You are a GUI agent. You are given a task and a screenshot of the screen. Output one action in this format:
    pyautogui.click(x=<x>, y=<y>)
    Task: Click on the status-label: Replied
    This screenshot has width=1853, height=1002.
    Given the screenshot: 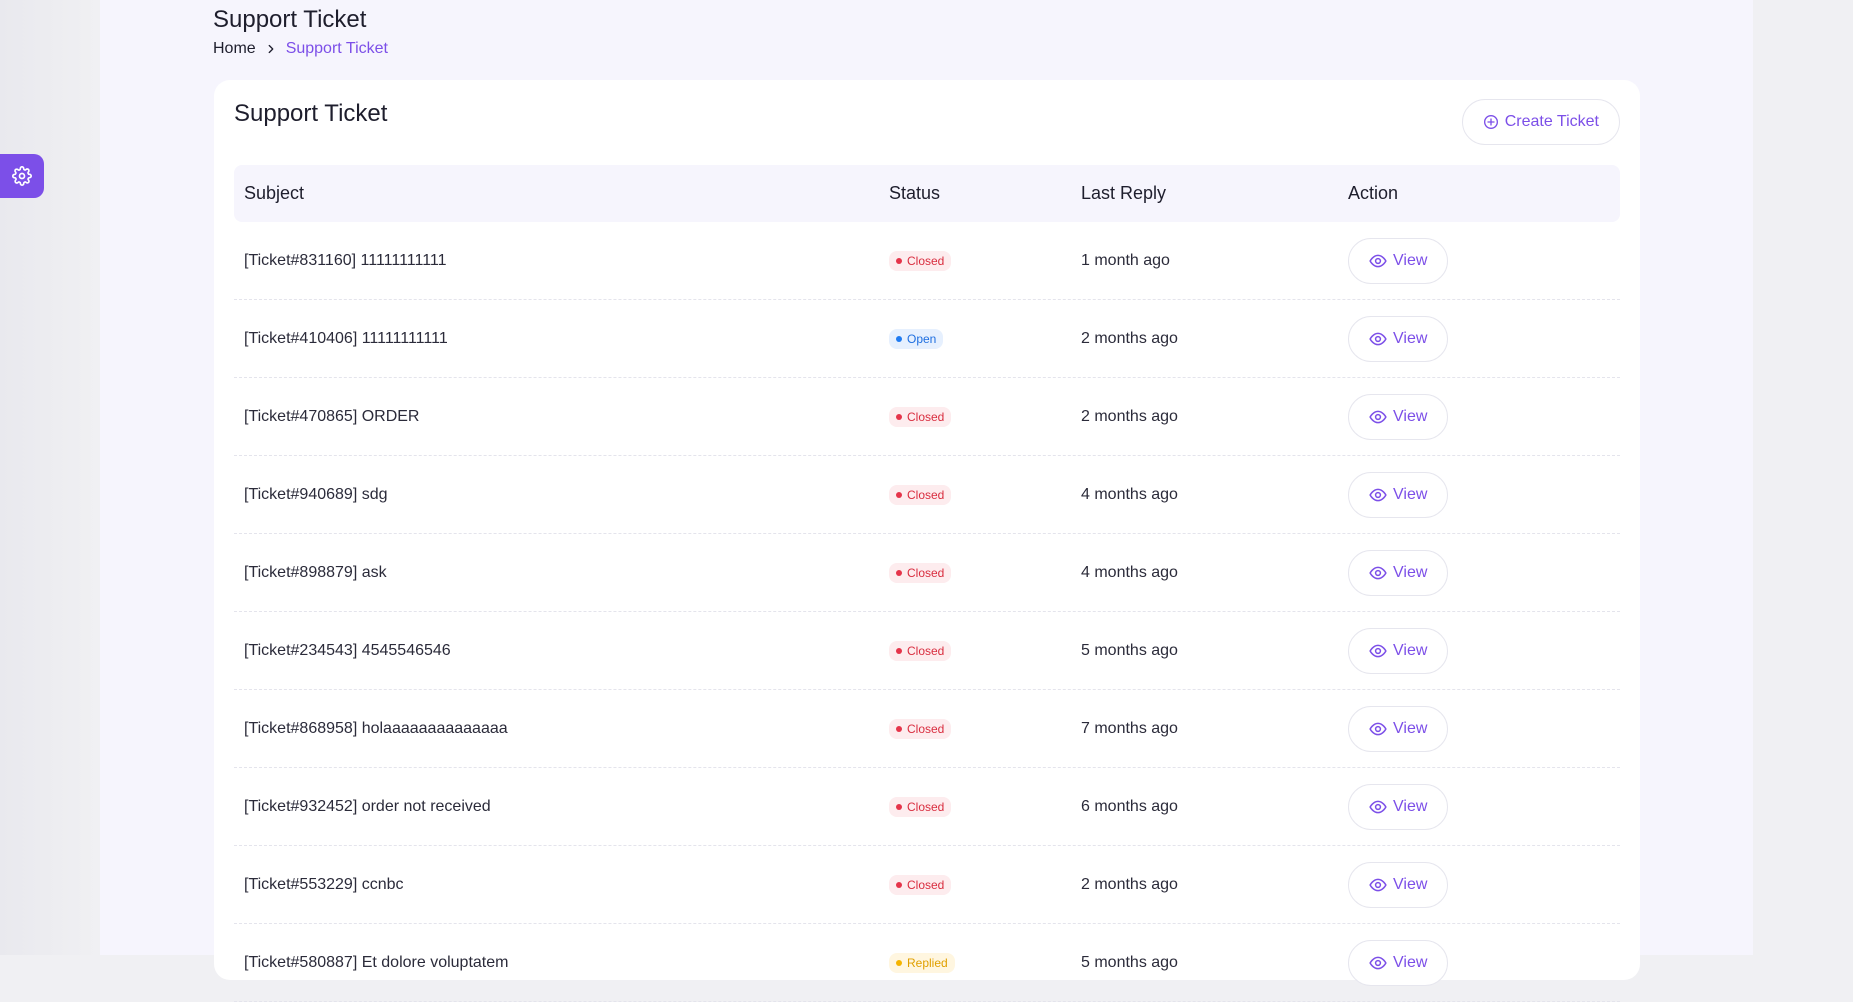 What is the action you would take?
    pyautogui.click(x=927, y=962)
    